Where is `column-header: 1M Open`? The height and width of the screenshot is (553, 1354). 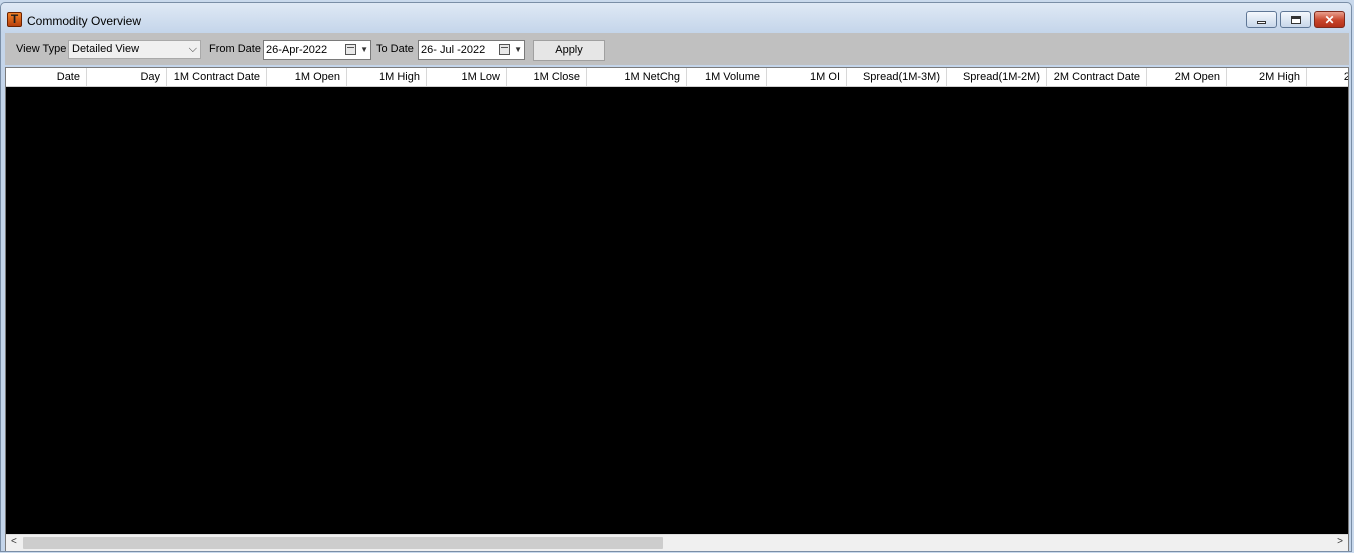
column-header: 1M Open is located at coordinates (307, 77).